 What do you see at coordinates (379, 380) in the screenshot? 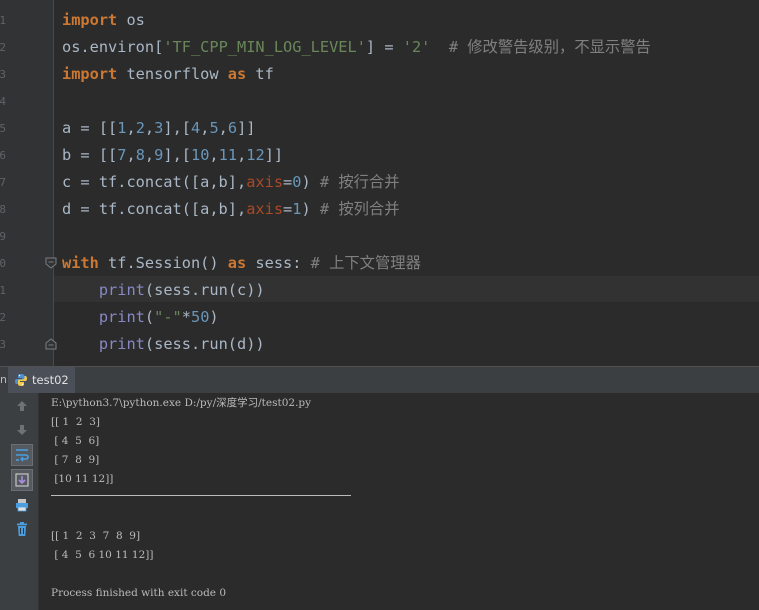
I see `run-tool-window-header: n test02` at bounding box center [379, 380].